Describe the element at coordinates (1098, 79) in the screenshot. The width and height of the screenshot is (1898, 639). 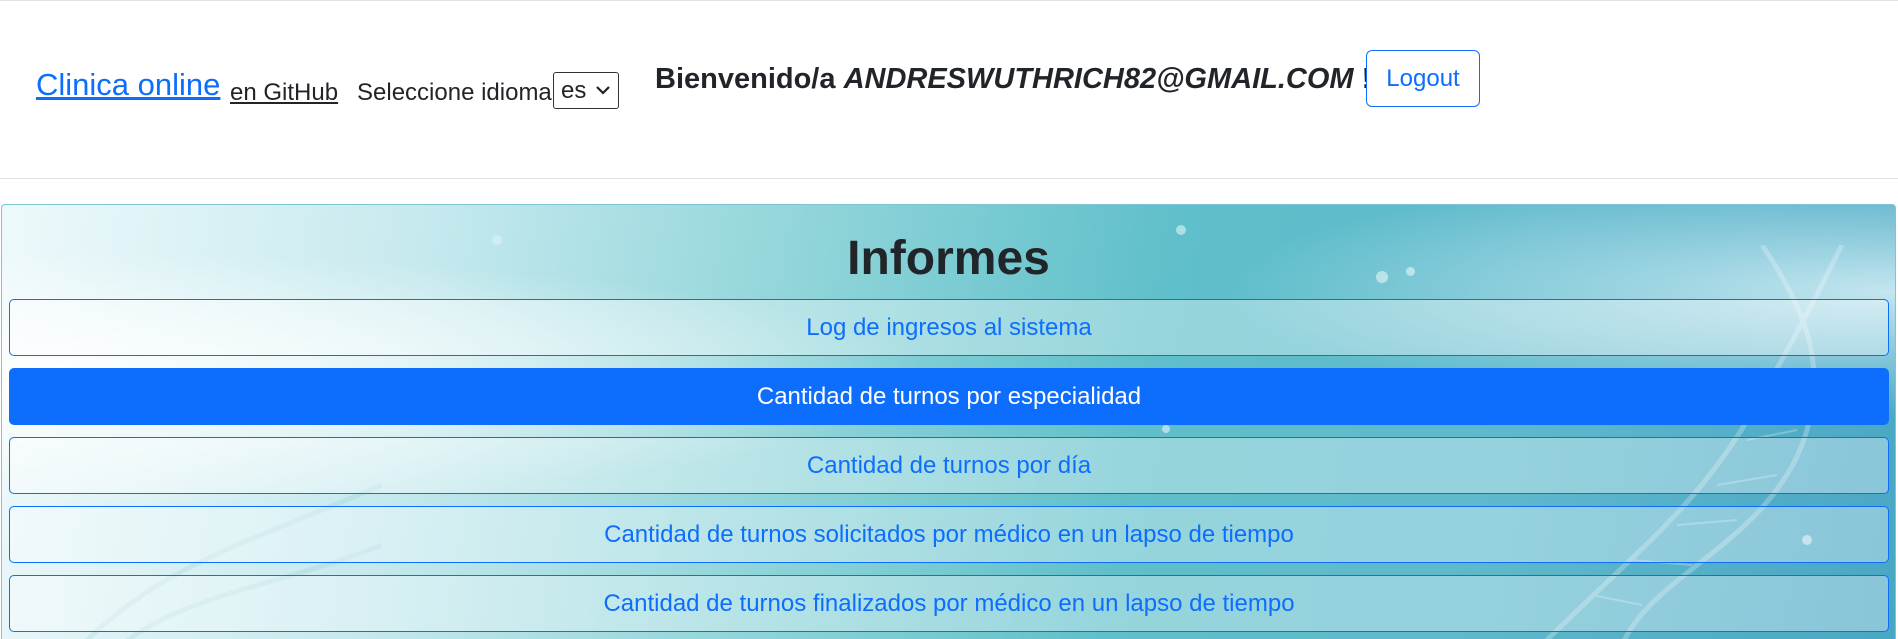
I see `welcome-user-email: ANDRESWUTHRICH82@GMAIL.COM` at that location.